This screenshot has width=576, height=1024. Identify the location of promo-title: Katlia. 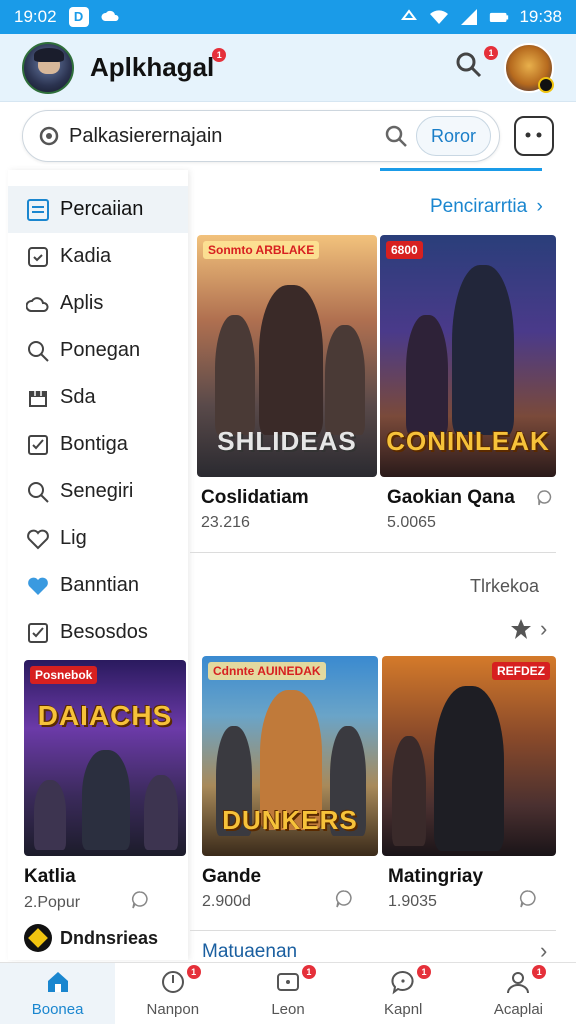
(50, 876).